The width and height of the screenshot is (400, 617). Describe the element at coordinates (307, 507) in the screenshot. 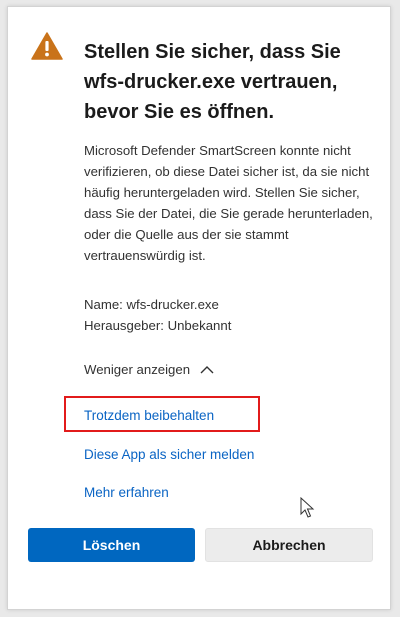

I see `mouse-pointer-icon` at that location.